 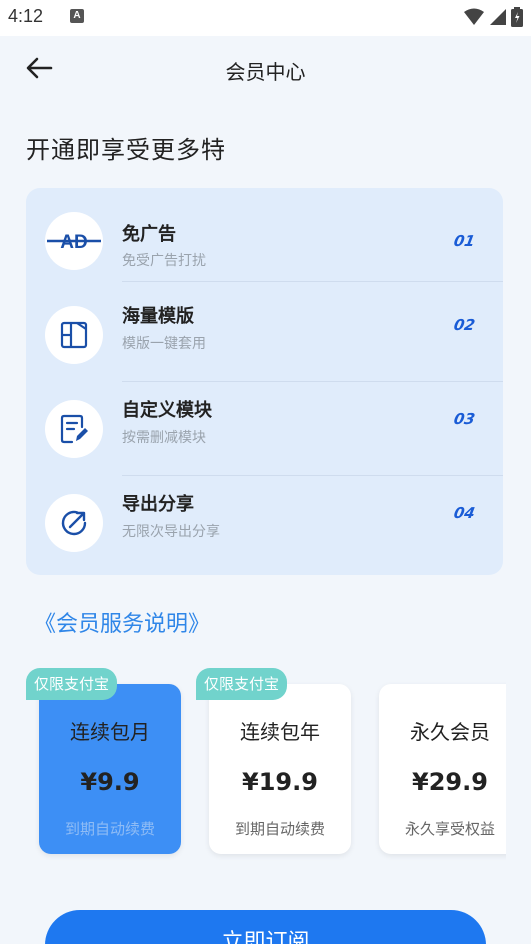 I want to click on page-title: 会员中心, so click(x=265, y=72).